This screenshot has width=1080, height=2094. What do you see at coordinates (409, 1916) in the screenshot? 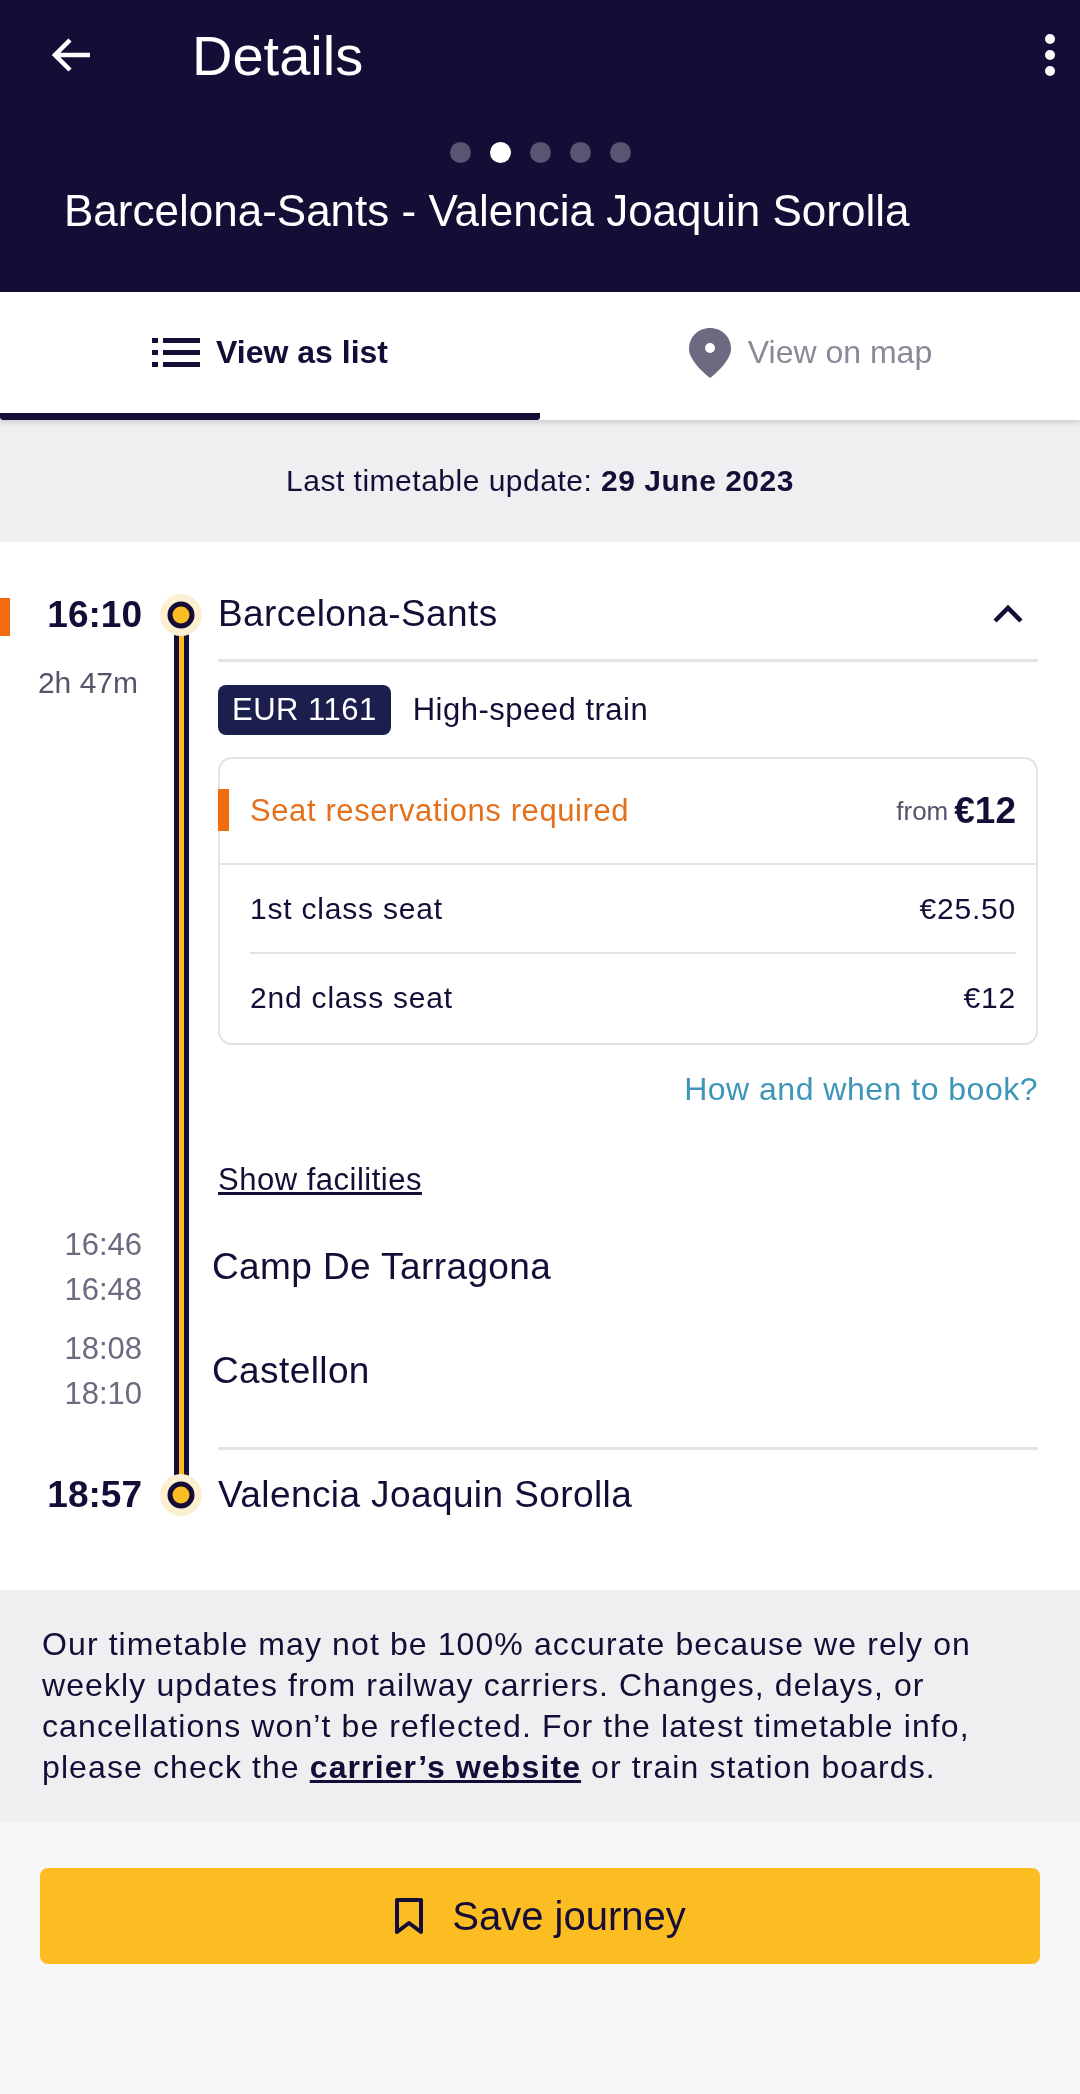
I see `bookmark-icon` at bounding box center [409, 1916].